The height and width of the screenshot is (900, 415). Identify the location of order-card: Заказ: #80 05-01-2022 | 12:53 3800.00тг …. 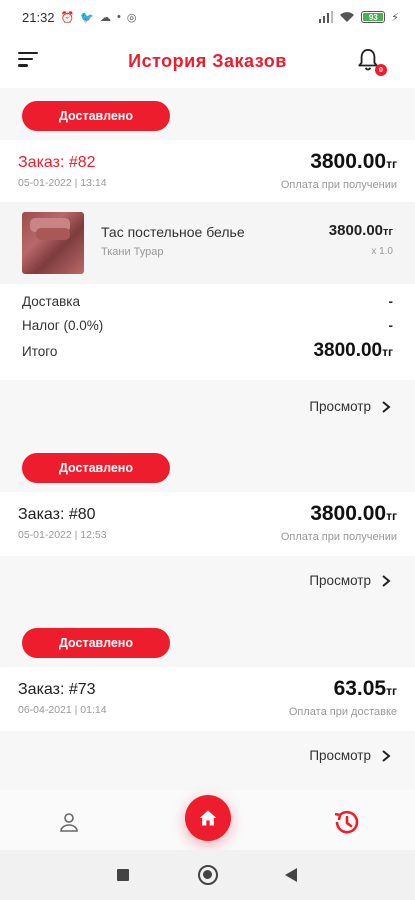
(207, 524).